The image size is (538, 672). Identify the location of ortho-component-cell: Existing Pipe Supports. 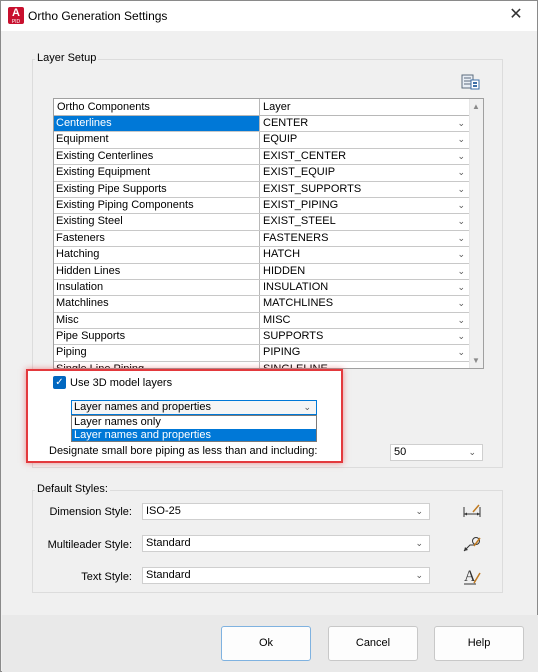
(157, 189).